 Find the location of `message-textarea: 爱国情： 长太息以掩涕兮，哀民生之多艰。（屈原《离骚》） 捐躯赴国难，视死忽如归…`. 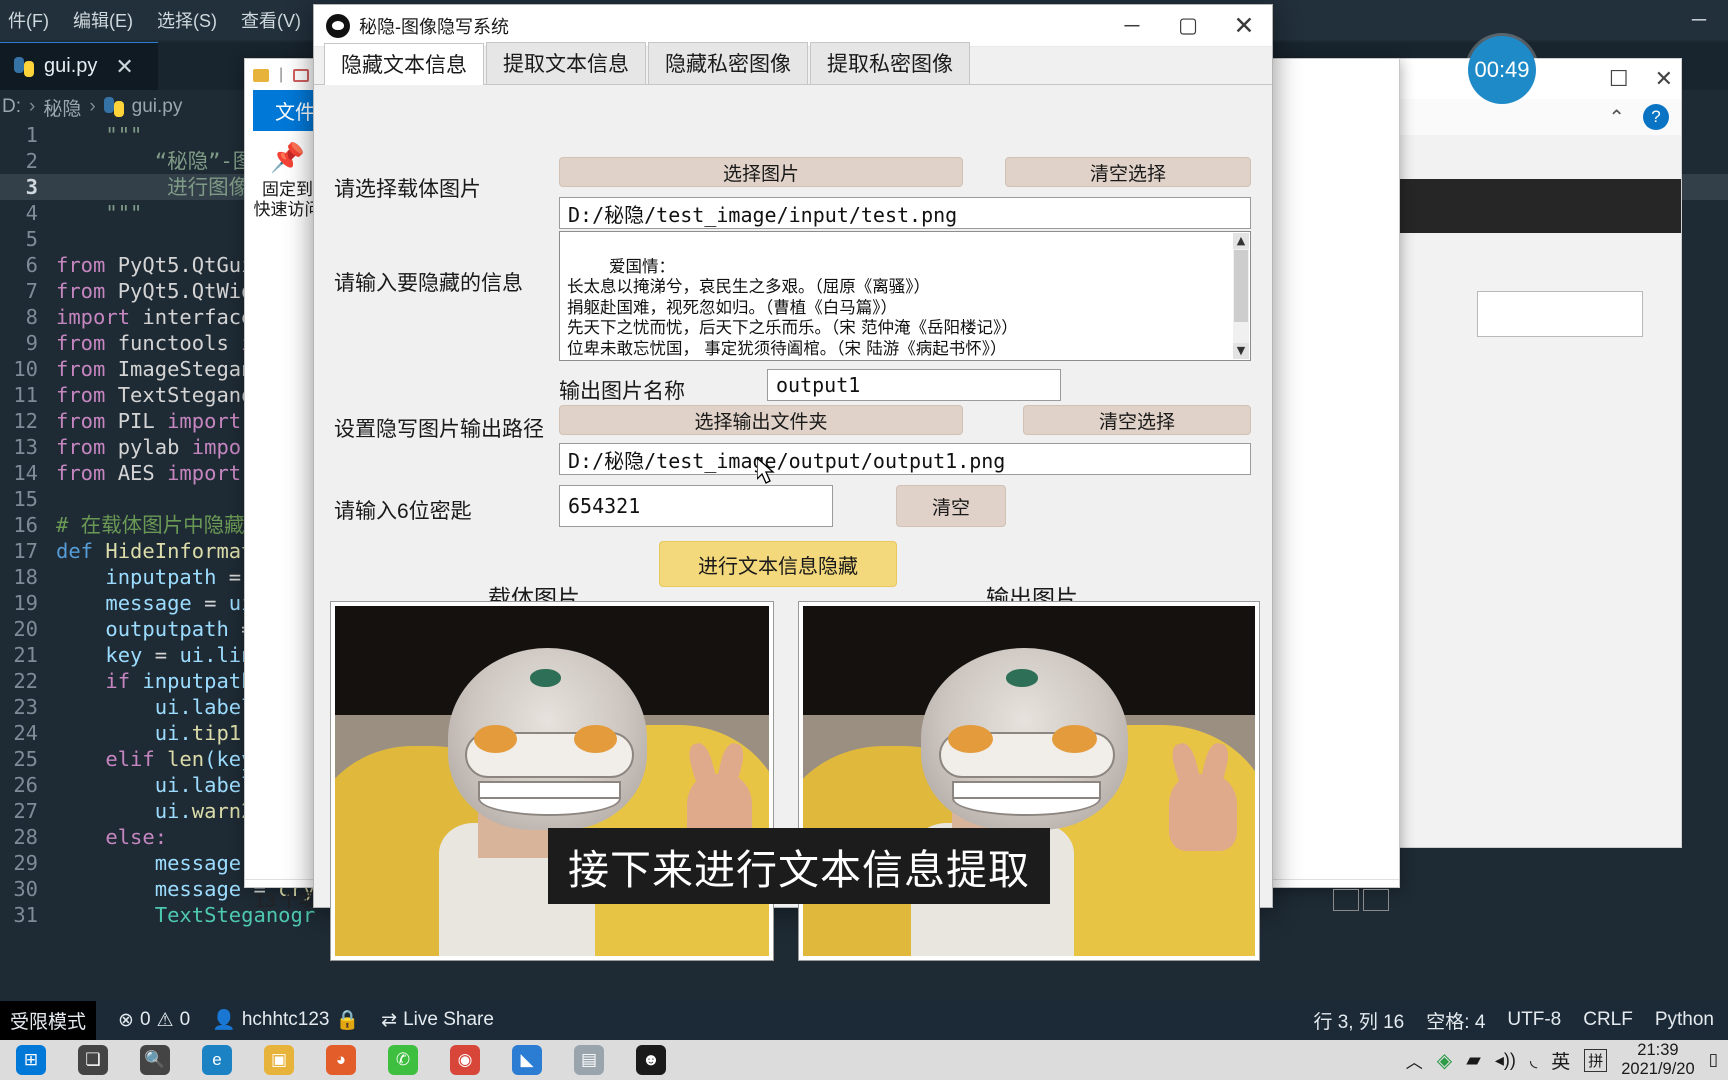

message-textarea: 爱国情： 长太息以掩涕兮，哀民生之多艰。（屈原《离骚》） 捐躯赴国难，视死忽如归… is located at coordinates (905, 296).